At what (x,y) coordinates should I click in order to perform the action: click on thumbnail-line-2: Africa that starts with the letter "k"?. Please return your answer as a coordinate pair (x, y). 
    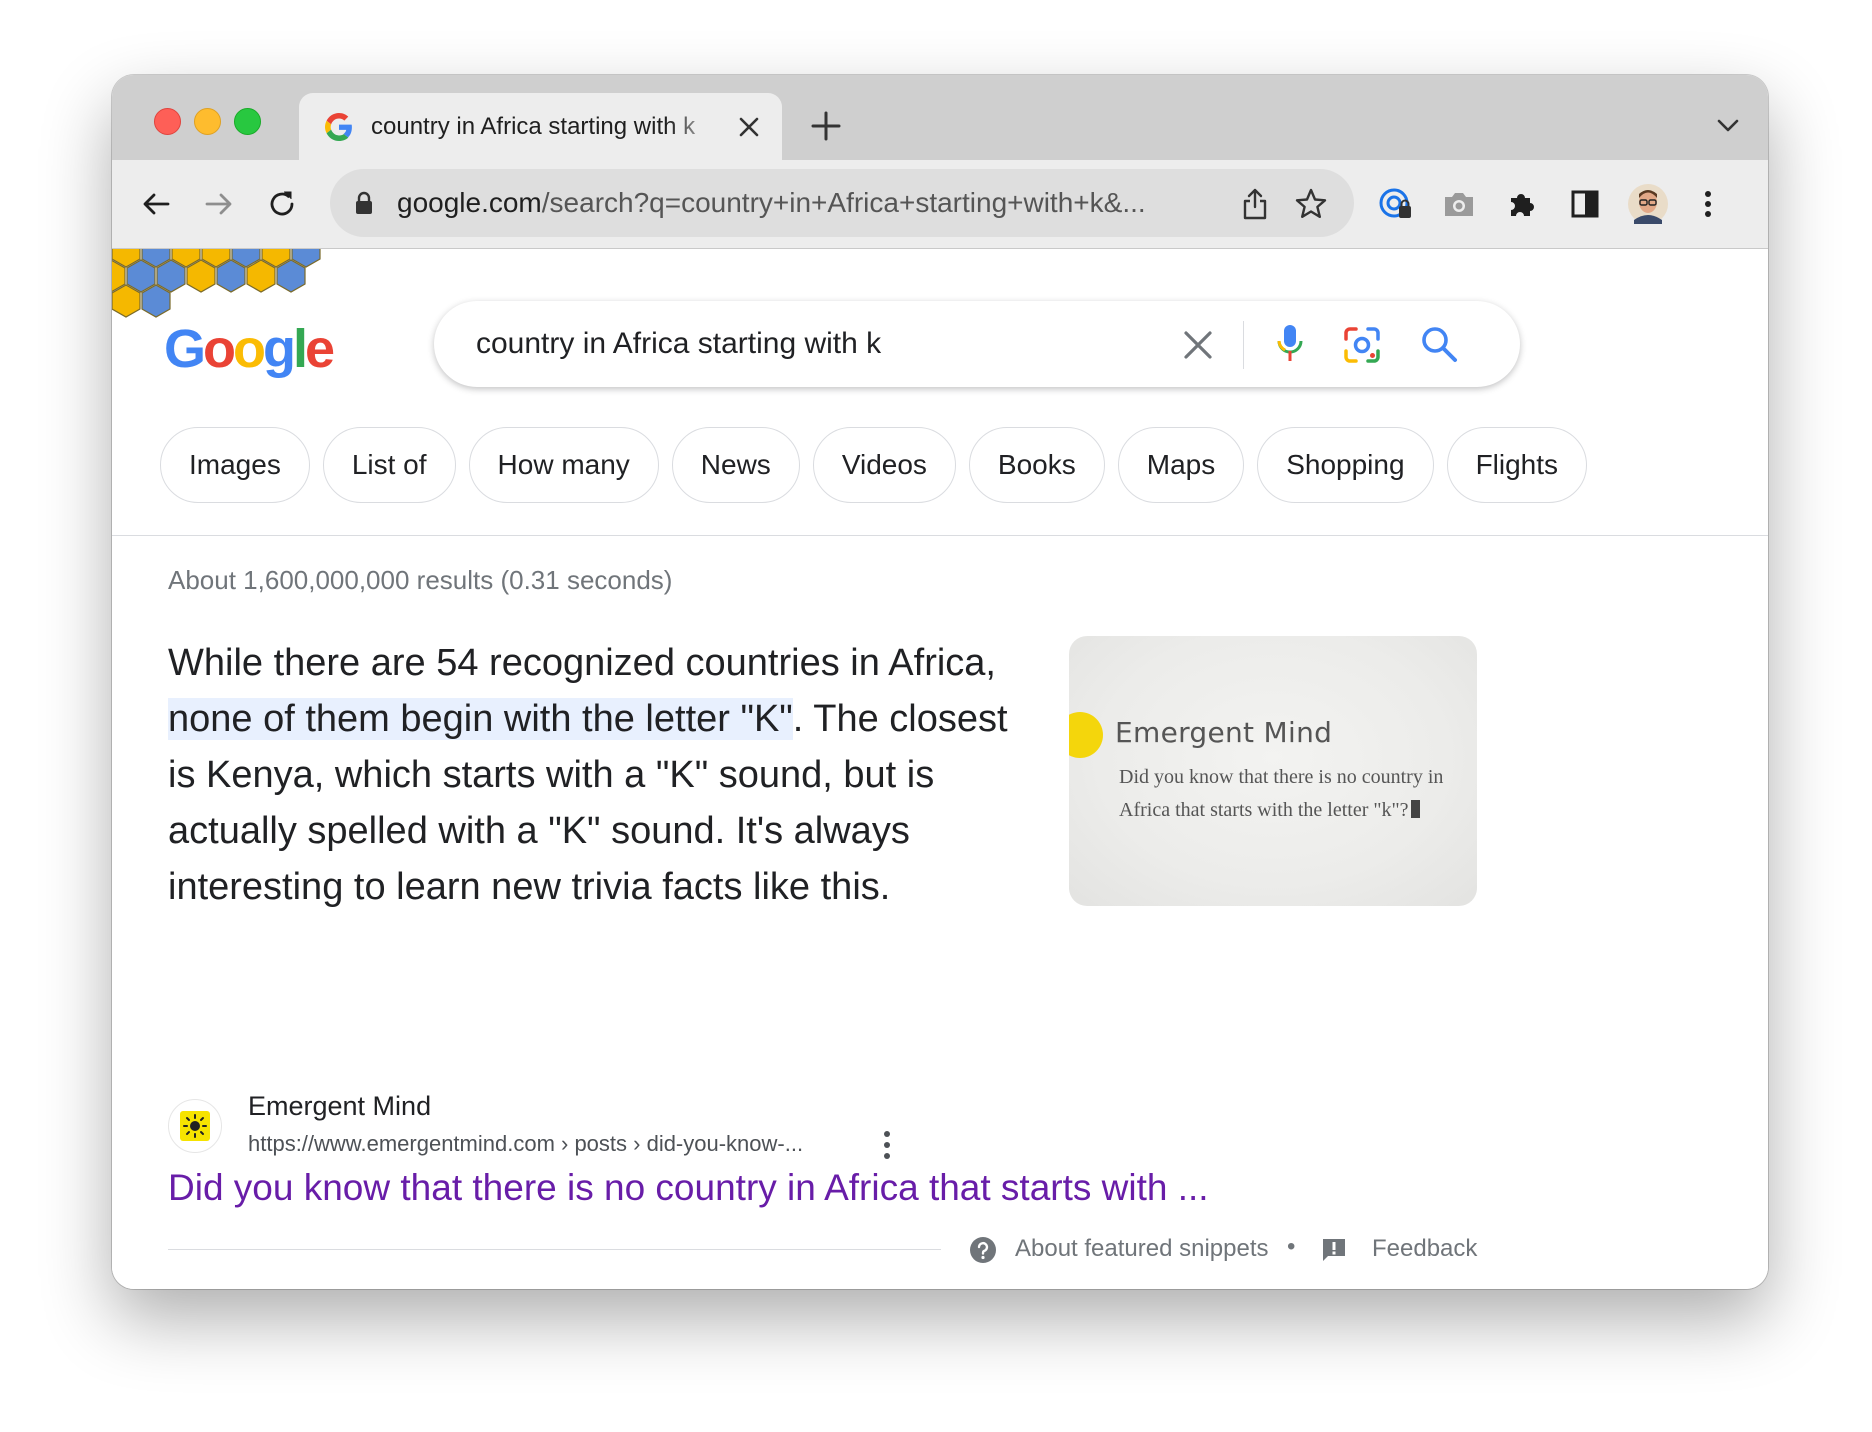
    Looking at the image, I should click on (1269, 810).